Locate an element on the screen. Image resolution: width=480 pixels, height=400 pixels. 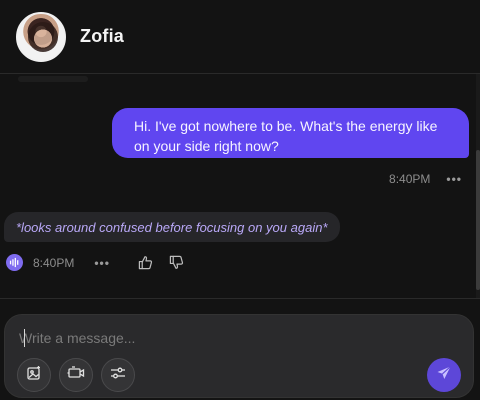
bot-message-meta: 8:40PM ••• is located at coordinates (95, 262).